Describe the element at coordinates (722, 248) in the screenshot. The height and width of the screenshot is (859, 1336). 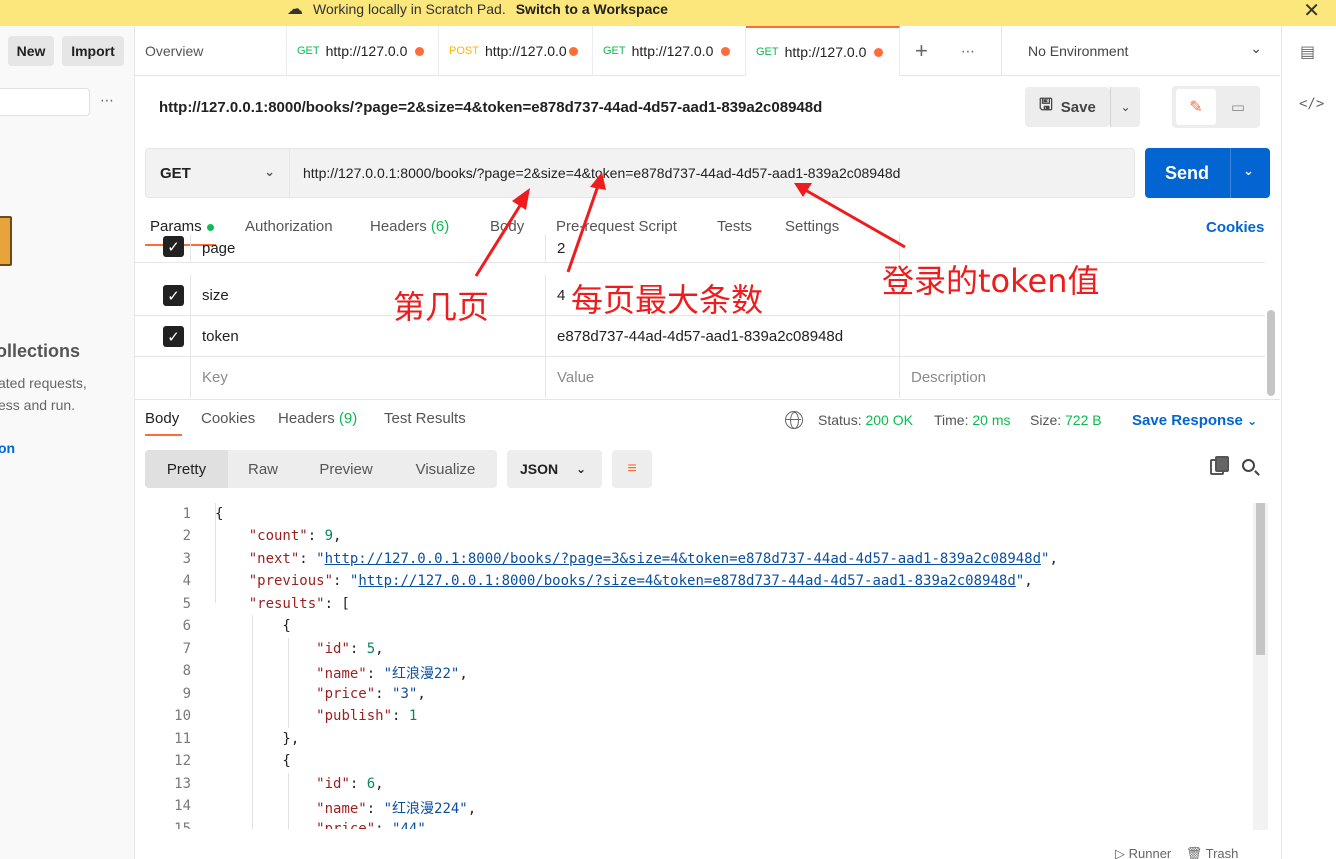
I see `param-value: 2` at that location.